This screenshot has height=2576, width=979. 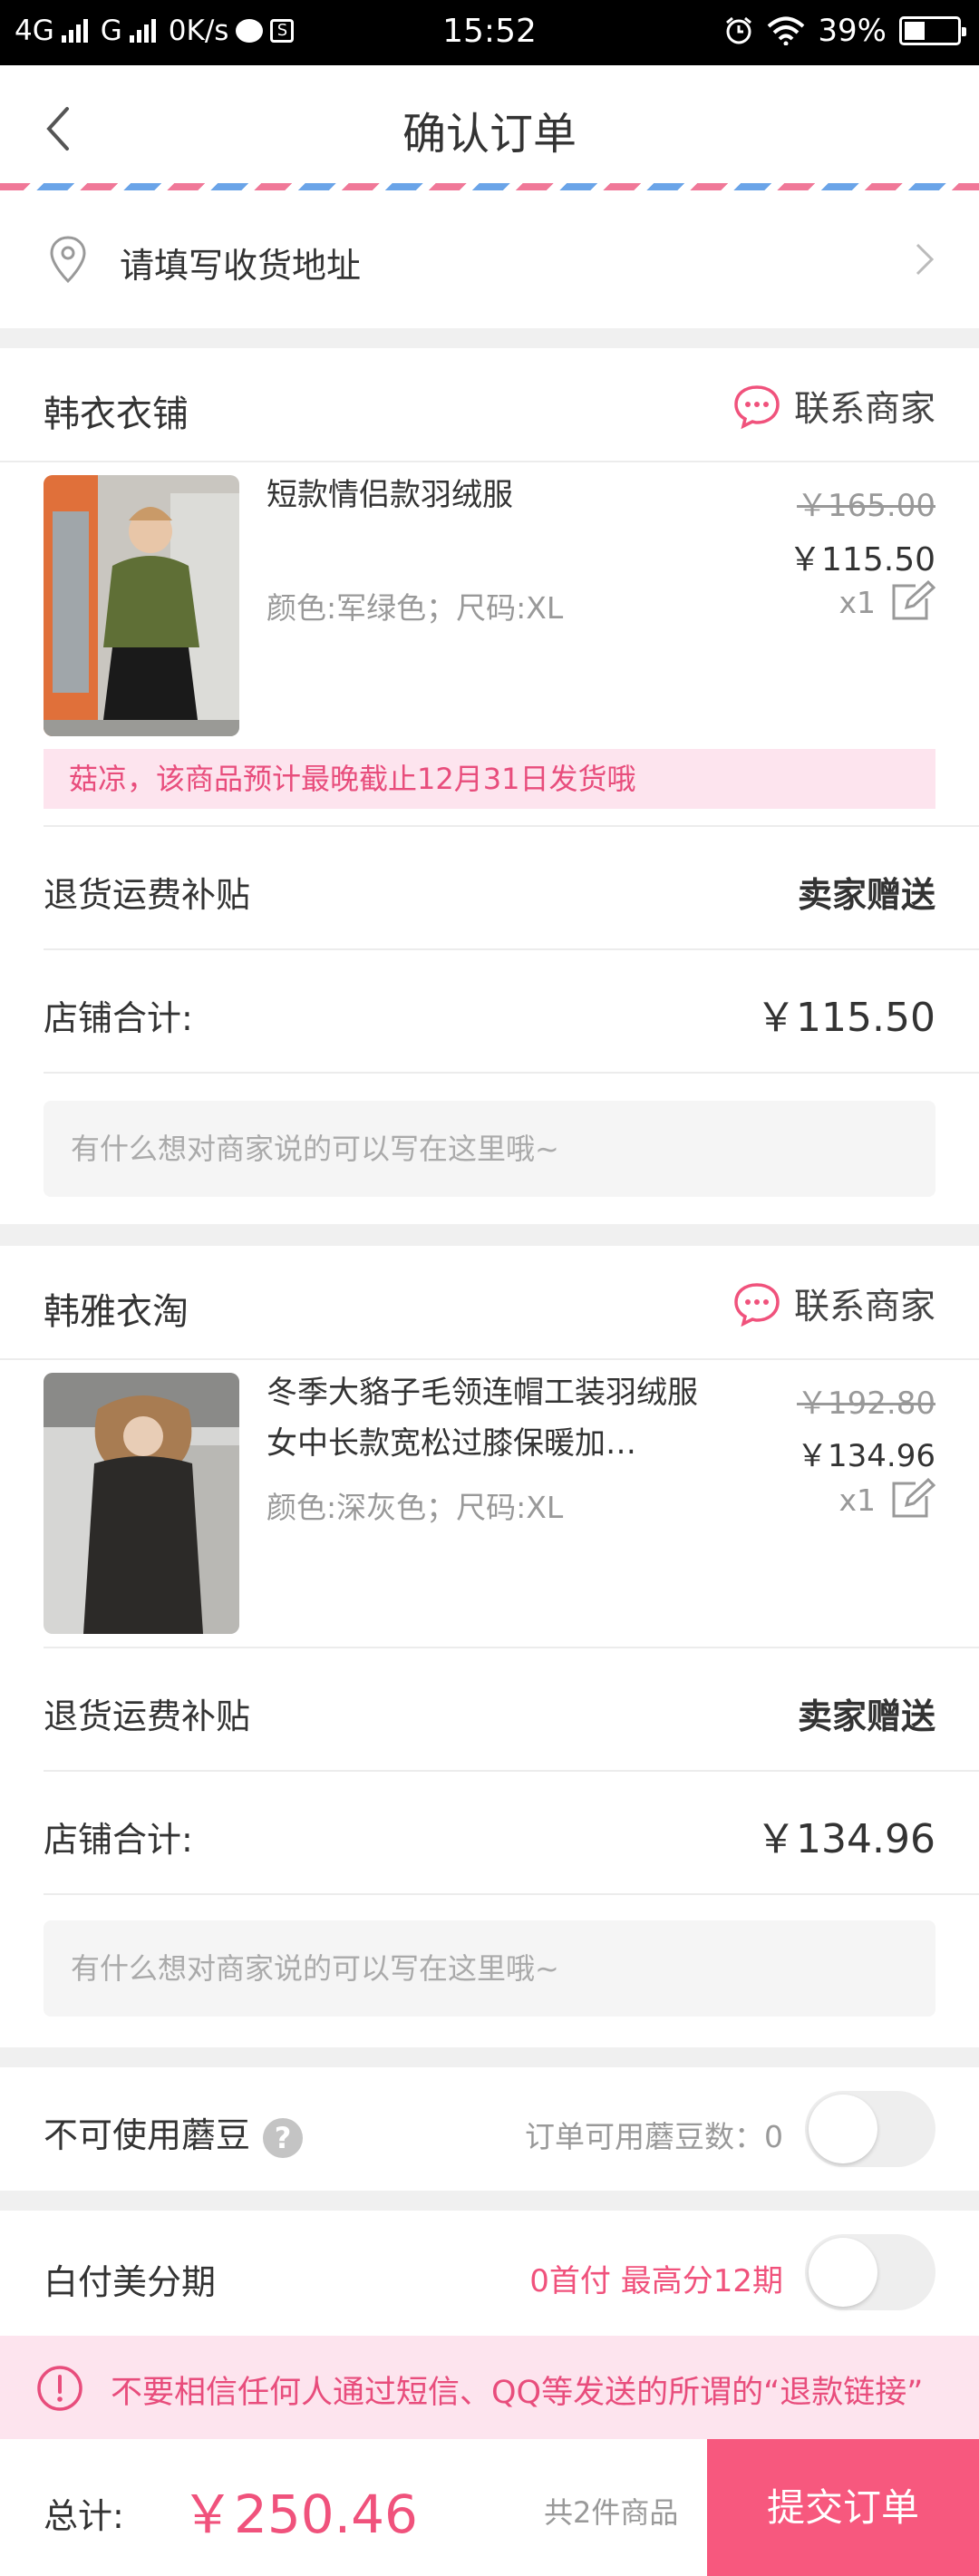 I want to click on current-price: ￥134.96, so click(x=866, y=1456).